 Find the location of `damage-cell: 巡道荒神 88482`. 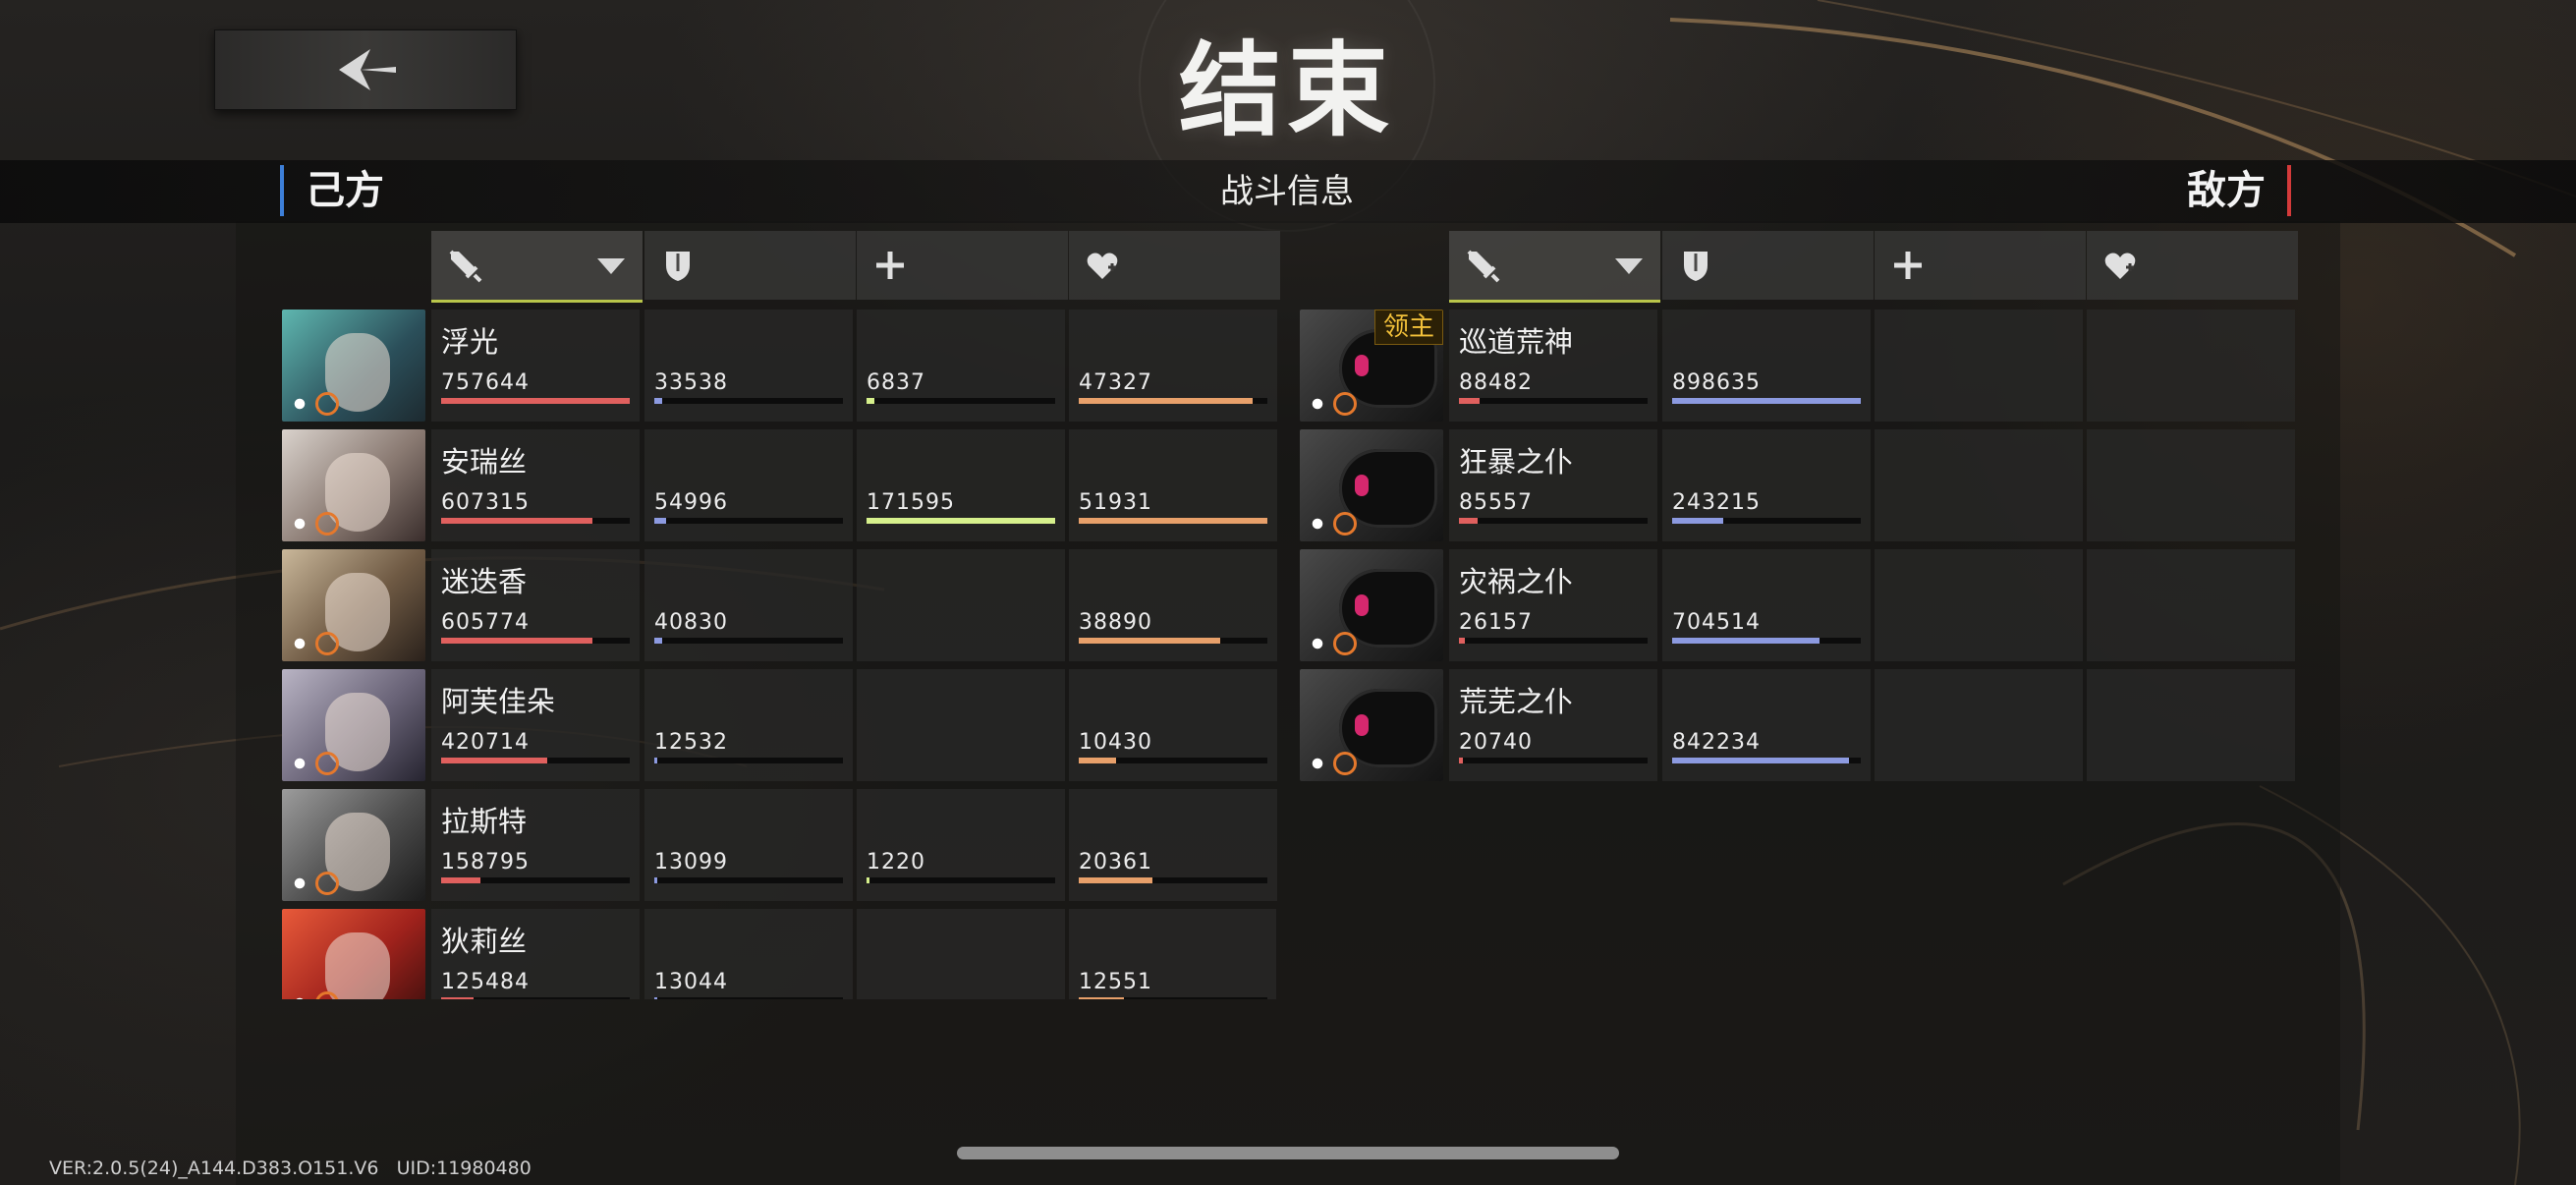

damage-cell: 巡道荒神 88482 is located at coordinates (1553, 366).